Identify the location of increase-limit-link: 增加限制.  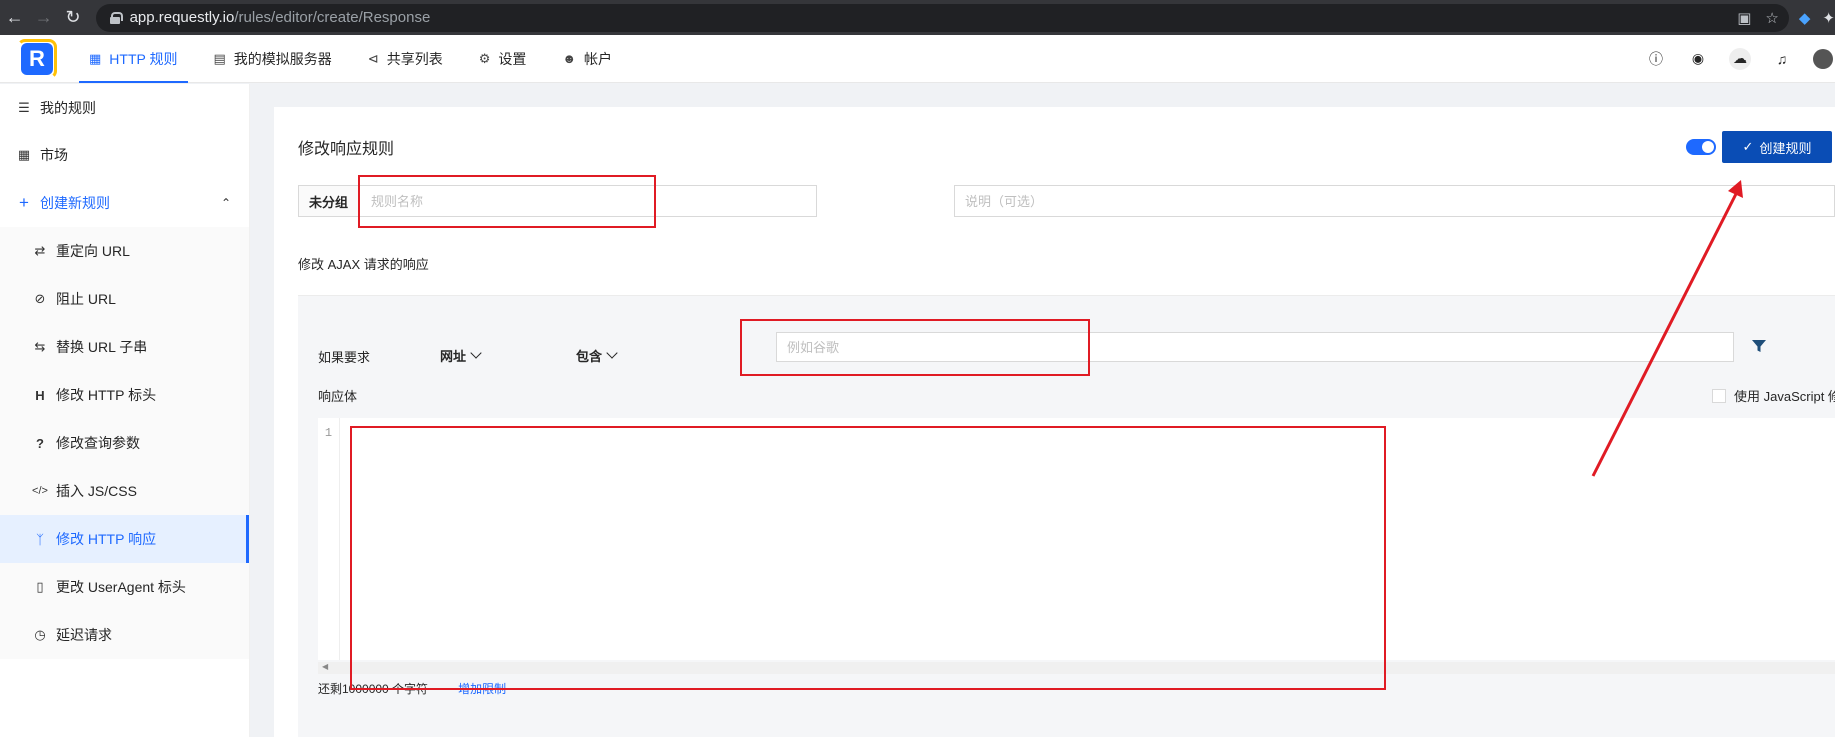
(482, 688).